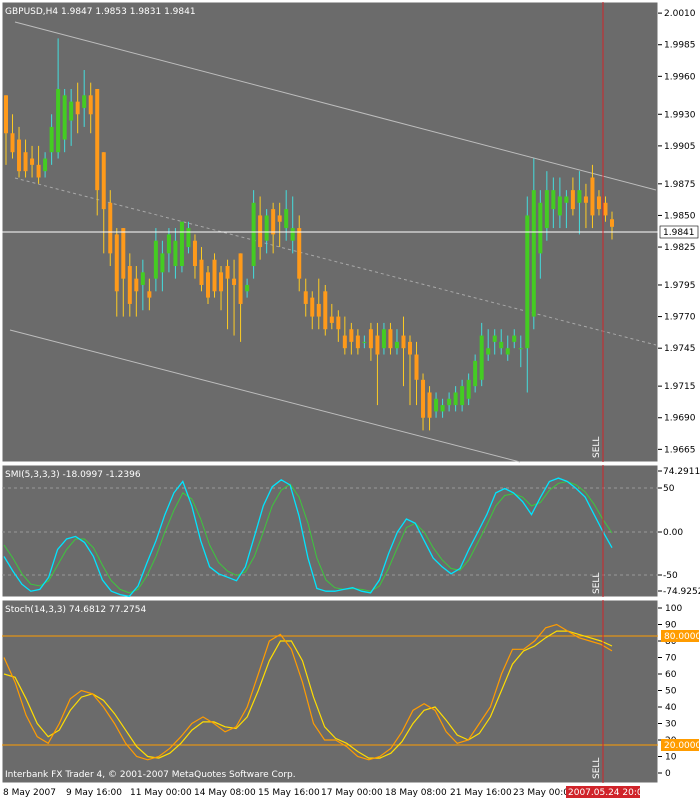 The width and height of the screenshot is (700, 800). I want to click on time-label: 15 May 16:00, so click(289, 793).